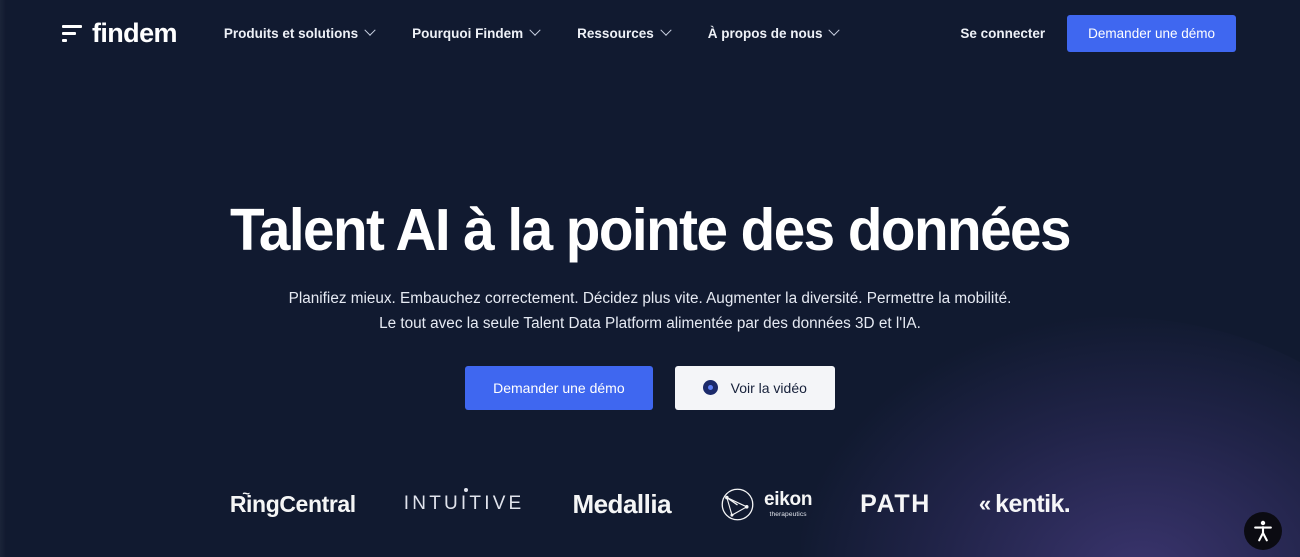 The image size is (1300, 557). I want to click on client-logo-sublabel: therapeutics, so click(788, 514).